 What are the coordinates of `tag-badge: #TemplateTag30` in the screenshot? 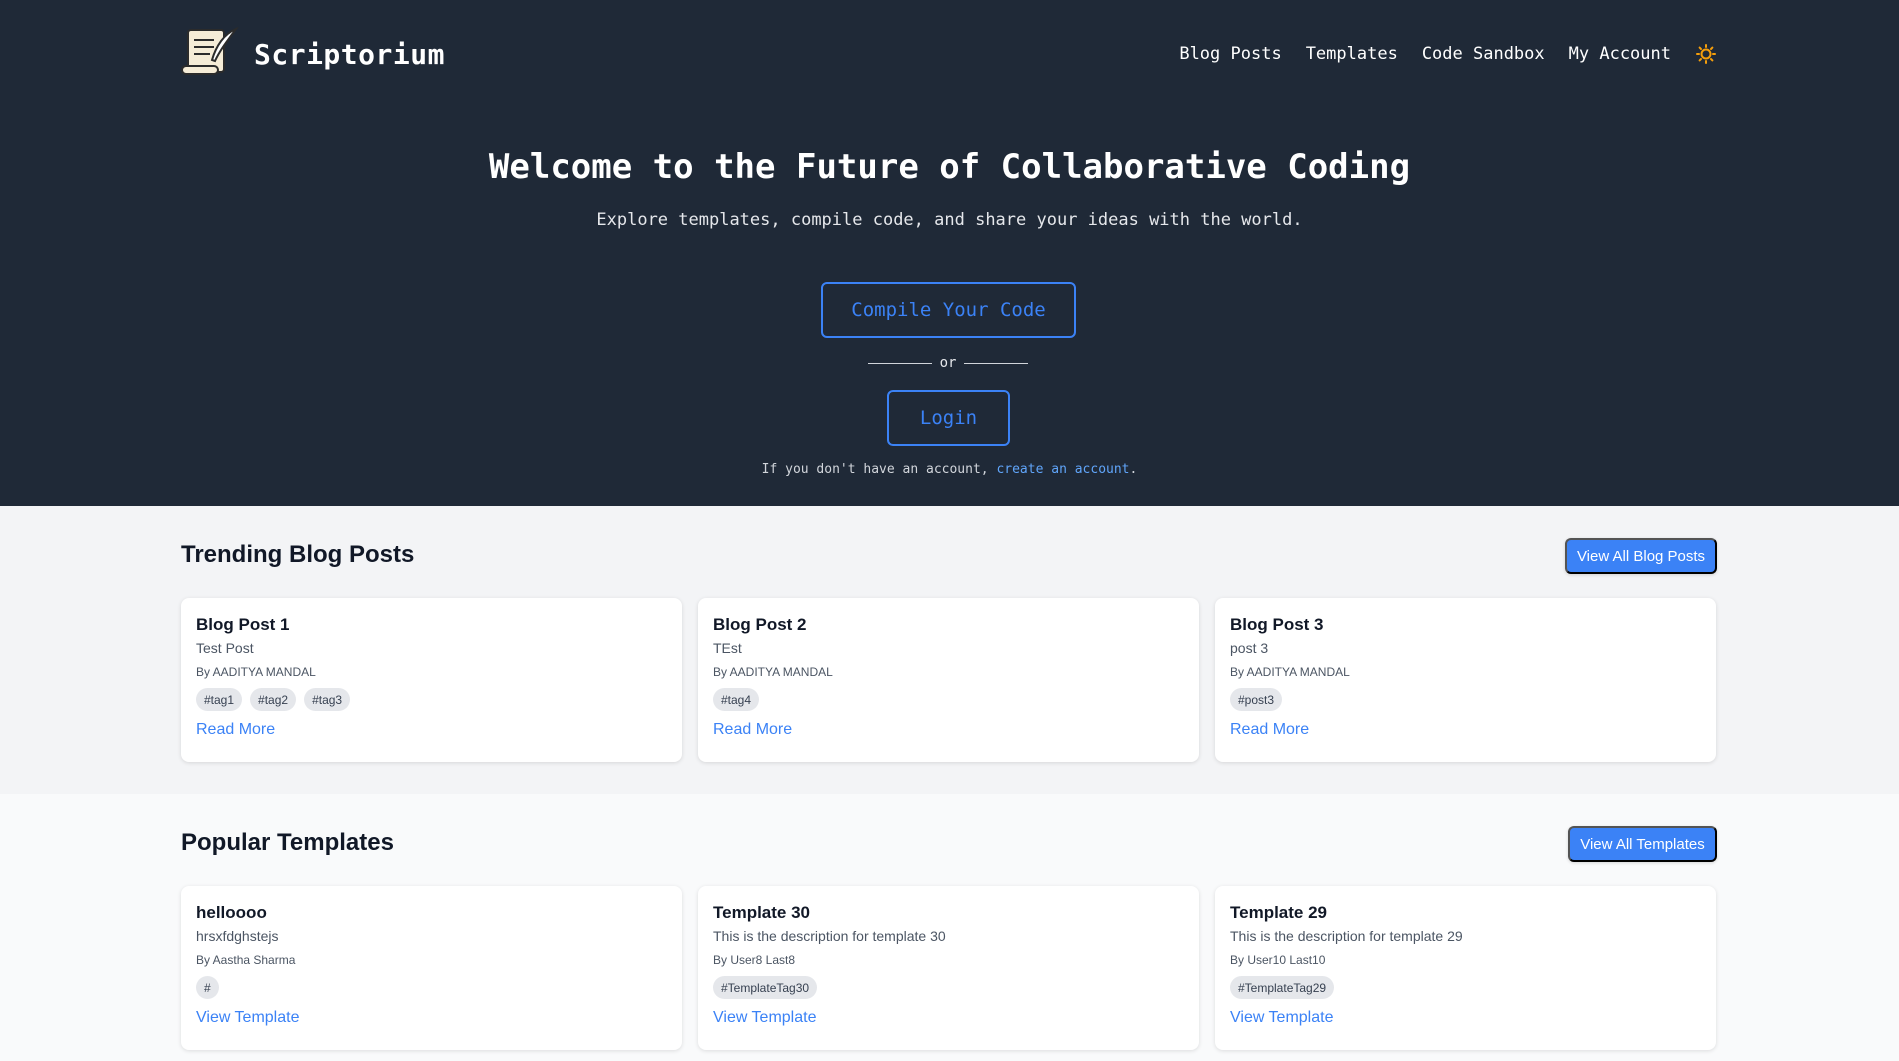 It's located at (765, 987).